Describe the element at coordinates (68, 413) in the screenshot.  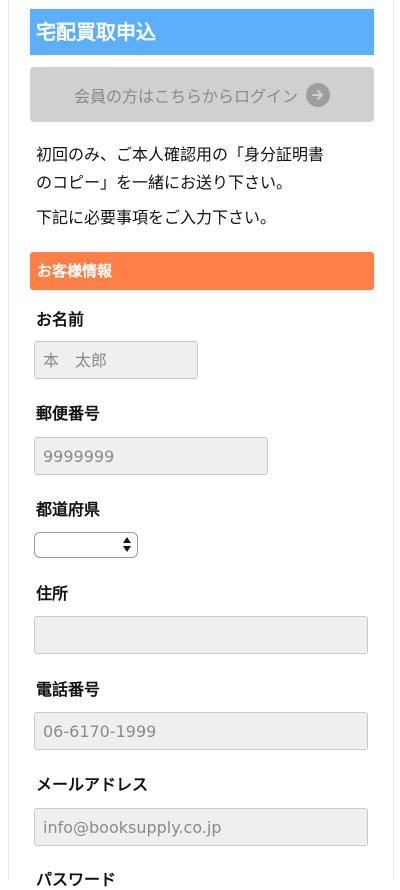
I see `zip-label: 郵便番号` at that location.